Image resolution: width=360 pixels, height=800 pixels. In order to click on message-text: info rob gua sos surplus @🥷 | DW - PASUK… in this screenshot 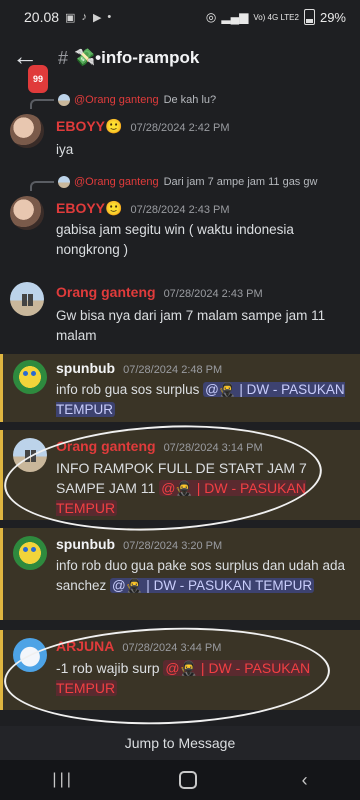, I will do `click(200, 399)`.